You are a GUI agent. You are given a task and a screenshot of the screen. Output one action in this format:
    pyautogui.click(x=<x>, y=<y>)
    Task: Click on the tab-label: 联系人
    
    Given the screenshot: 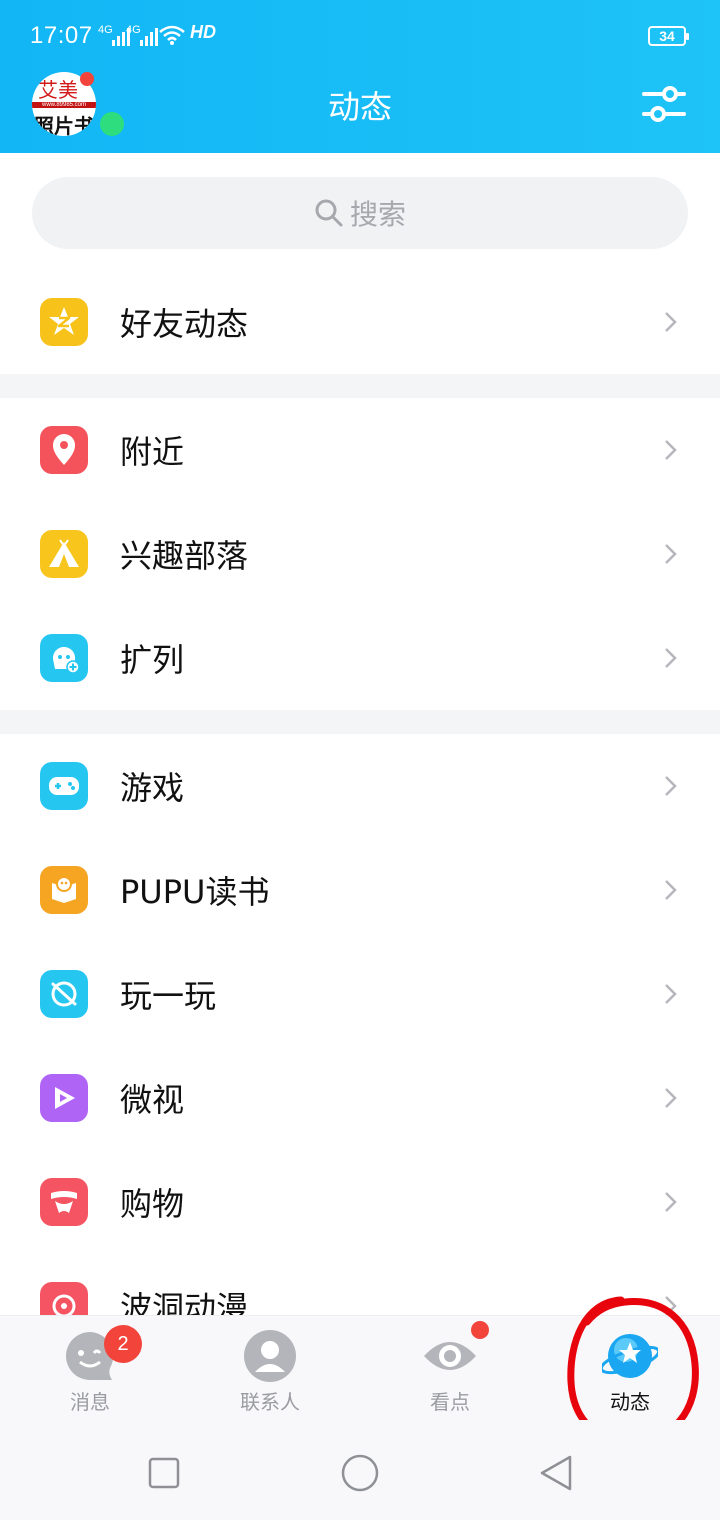 What is the action you would take?
    pyautogui.click(x=270, y=1402)
    